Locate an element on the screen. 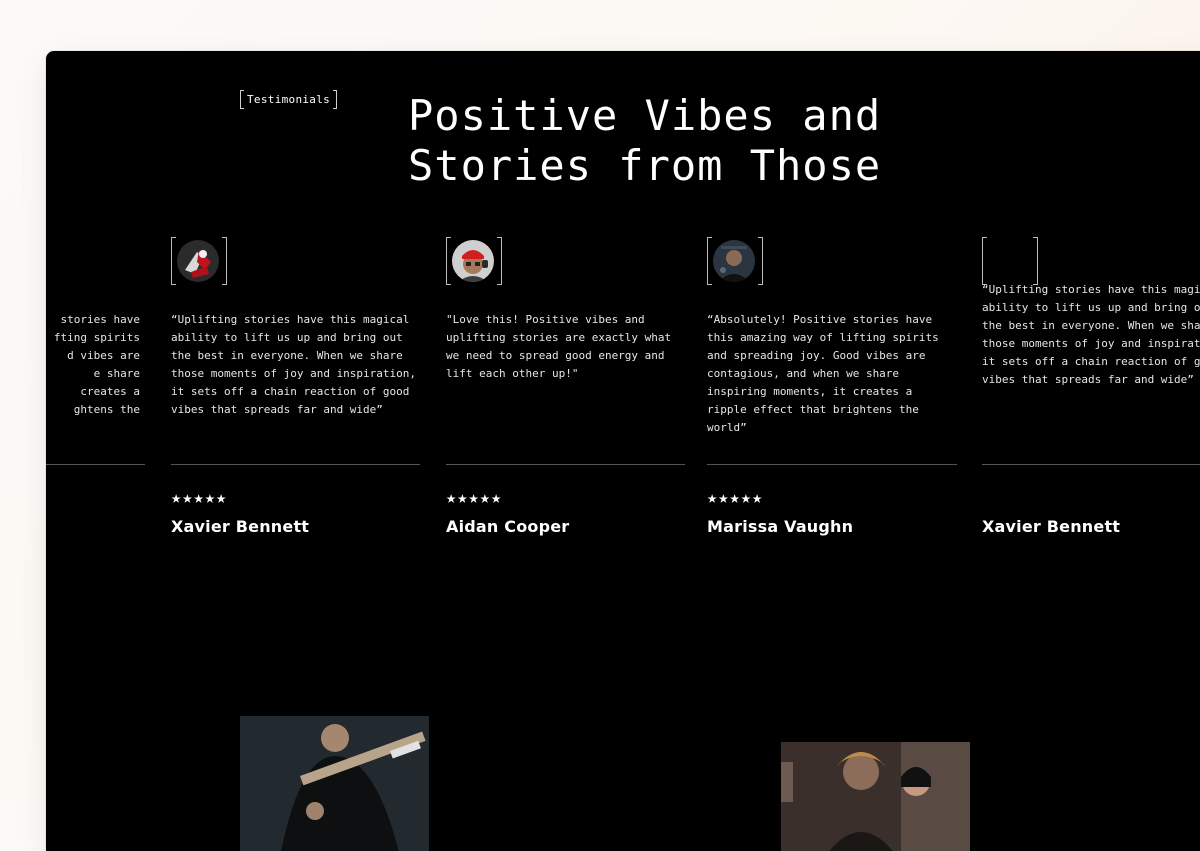 Image resolution: width=1200 pixels, height=851 pixels. guitarist-photo is located at coordinates (334, 783).